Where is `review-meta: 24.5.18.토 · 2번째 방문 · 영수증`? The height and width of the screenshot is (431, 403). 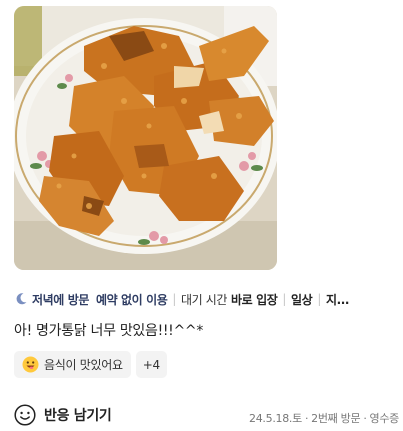
review-meta: 24.5.18.토 · 2번째 방문 · 영수증 is located at coordinates (324, 418).